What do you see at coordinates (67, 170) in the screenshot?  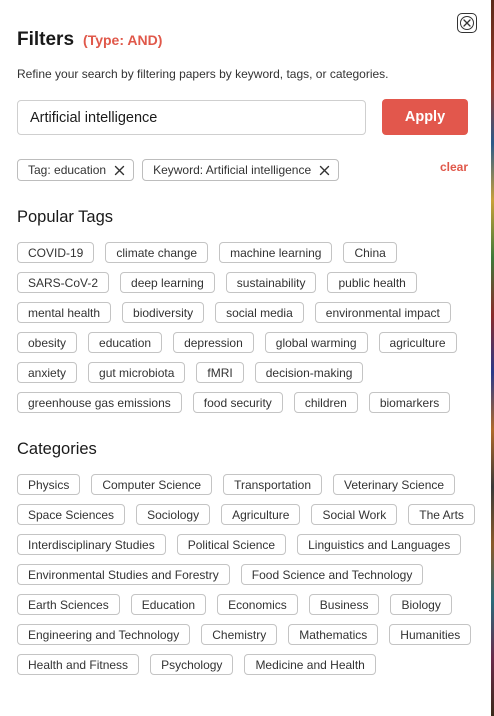 I see `active-filter-label: Tag: education` at bounding box center [67, 170].